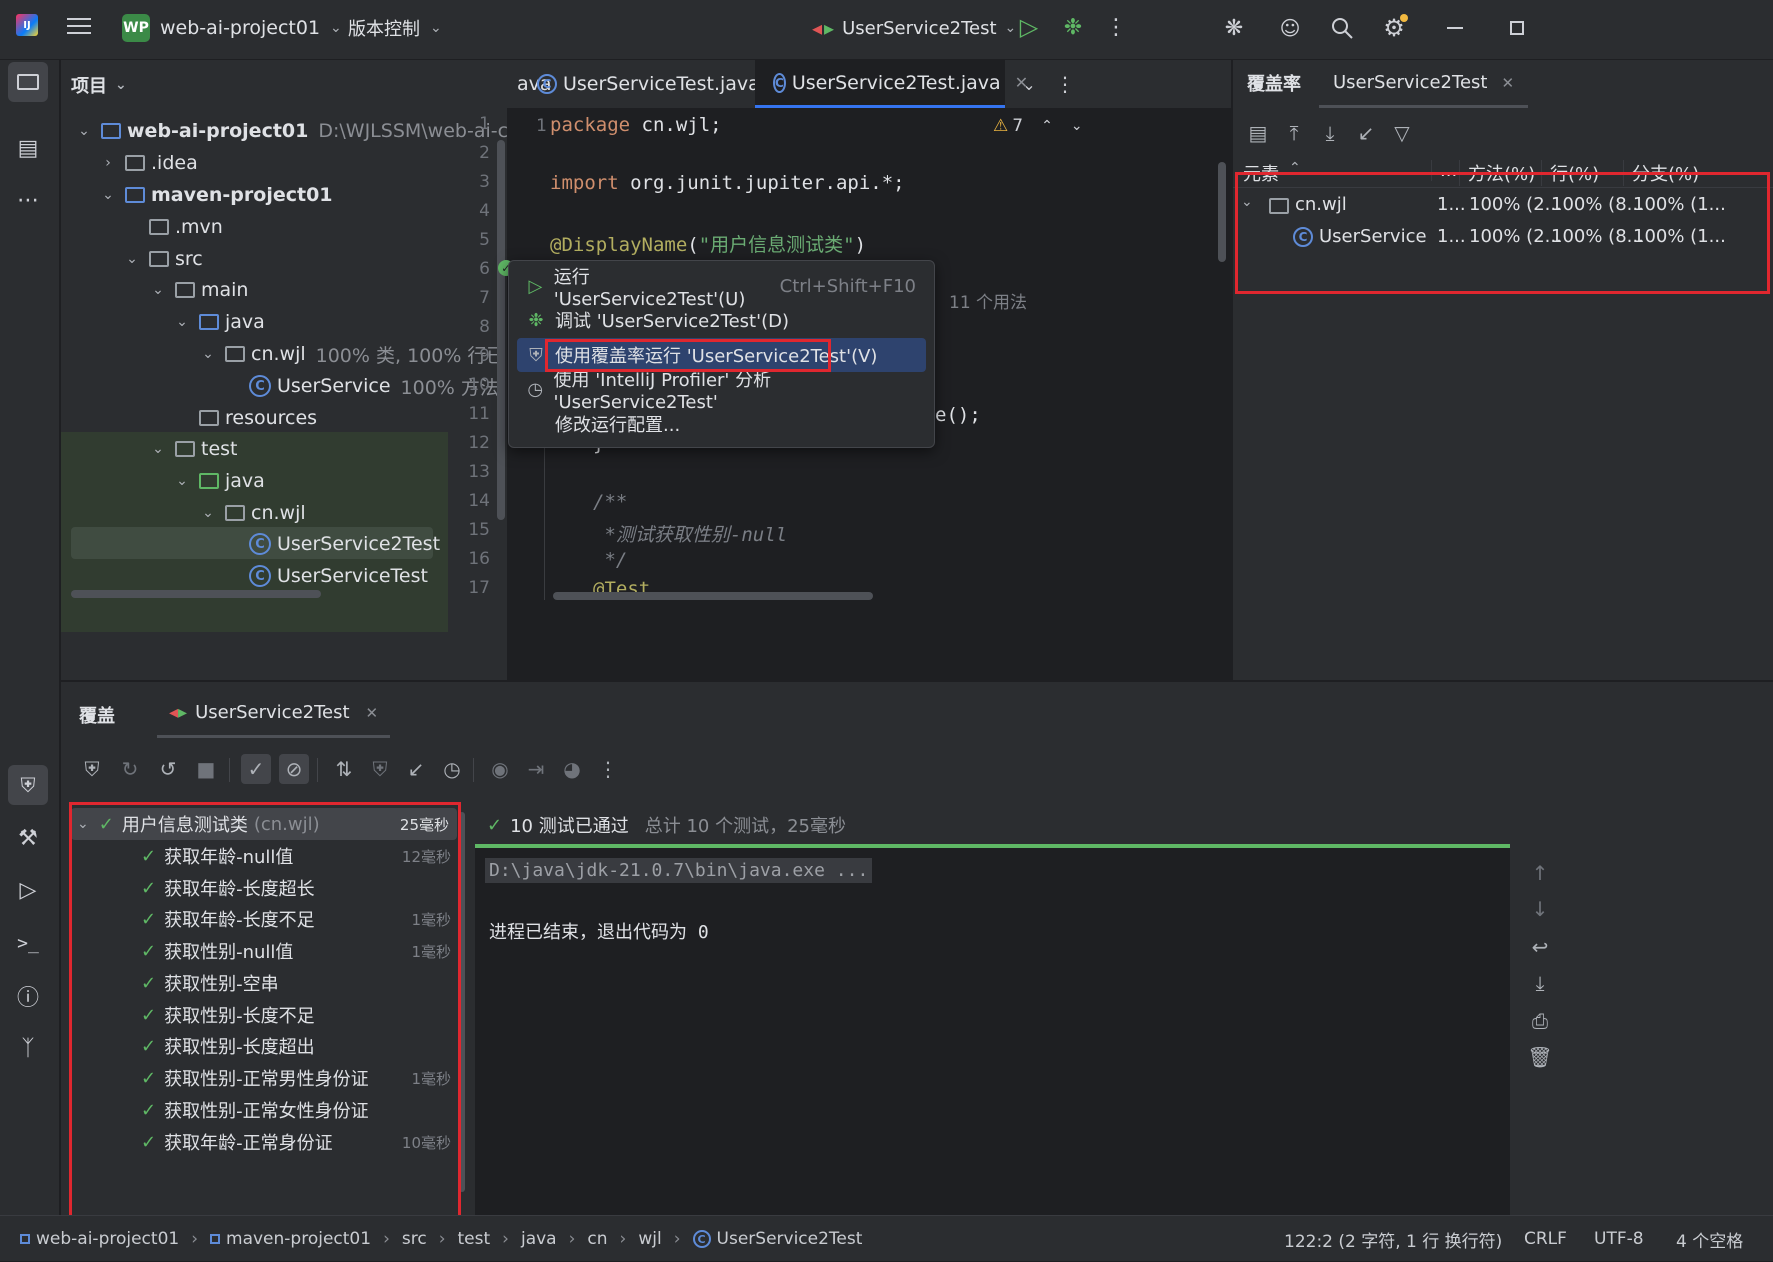  Describe the element at coordinates (1342, 28) in the screenshot. I see `search-icon` at that location.